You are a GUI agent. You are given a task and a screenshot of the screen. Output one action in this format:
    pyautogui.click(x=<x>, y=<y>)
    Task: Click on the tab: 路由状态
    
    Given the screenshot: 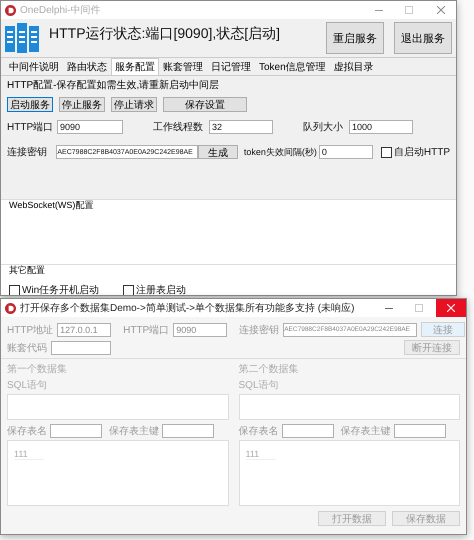 What is the action you would take?
    pyautogui.click(x=87, y=66)
    